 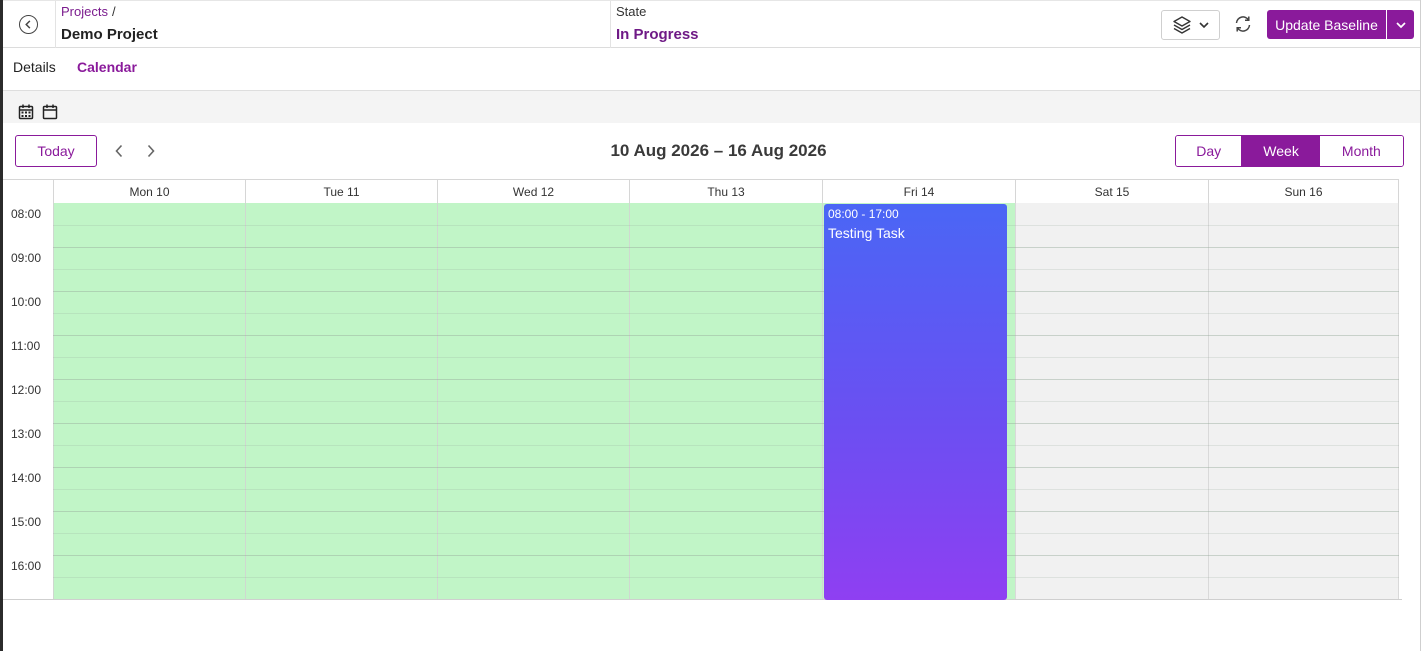 I want to click on time-label: 10:00, so click(x=26, y=302).